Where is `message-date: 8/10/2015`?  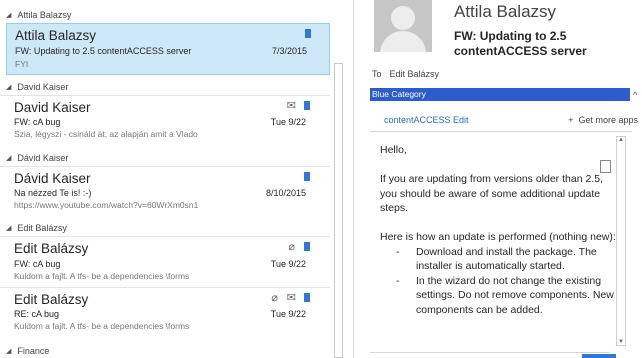 message-date: 8/10/2015 is located at coordinates (285, 193).